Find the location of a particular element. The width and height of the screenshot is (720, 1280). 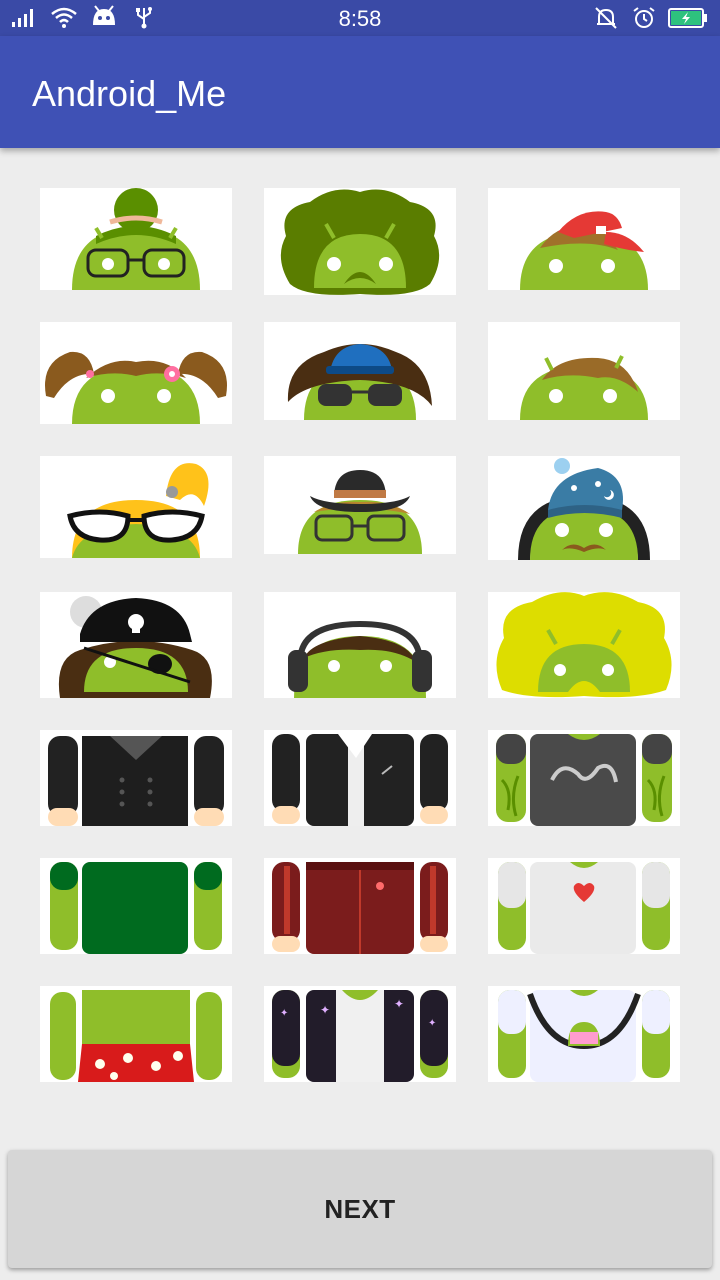

tile-body-sparkle-jacket: ✦ ✦ ✦ ✦ is located at coordinates (360, 1034).